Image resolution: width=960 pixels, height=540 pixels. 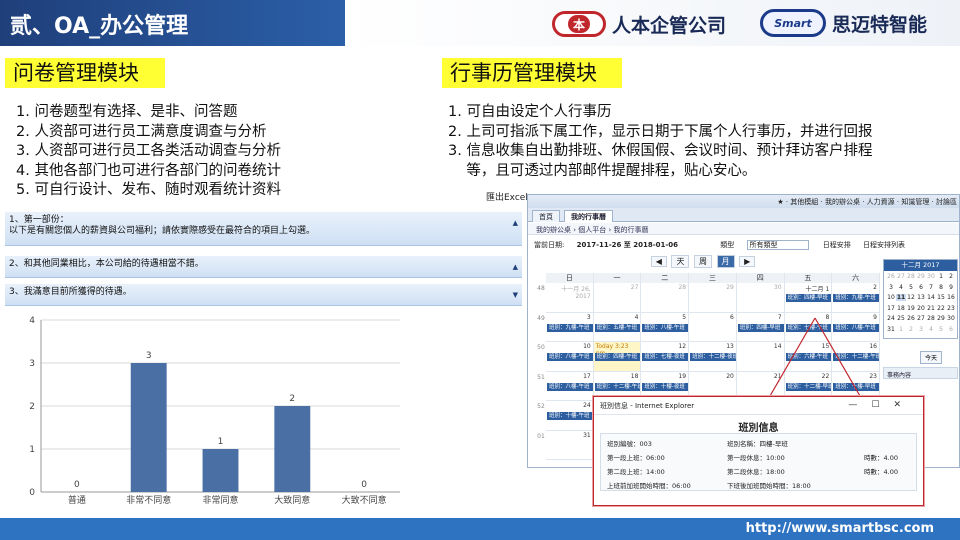 What do you see at coordinates (658, 261) in the screenshot?
I see `prev-icon: ◀` at bounding box center [658, 261].